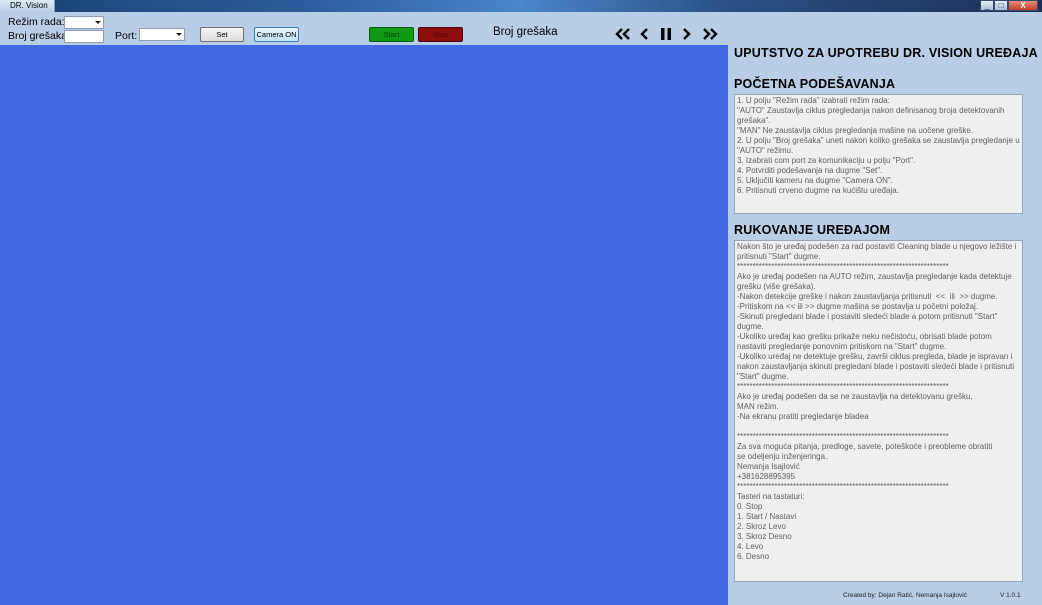  I want to click on stop-button: Stop, so click(440, 34).